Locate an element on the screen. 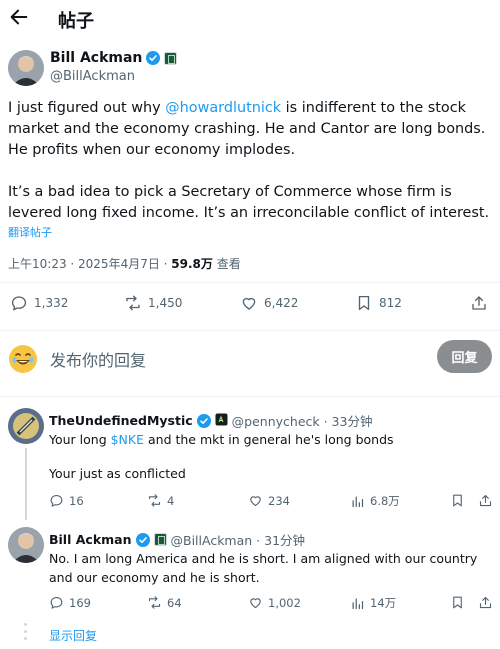 The height and width of the screenshot is (649, 500). repost-button: 64 is located at coordinates (164, 602).